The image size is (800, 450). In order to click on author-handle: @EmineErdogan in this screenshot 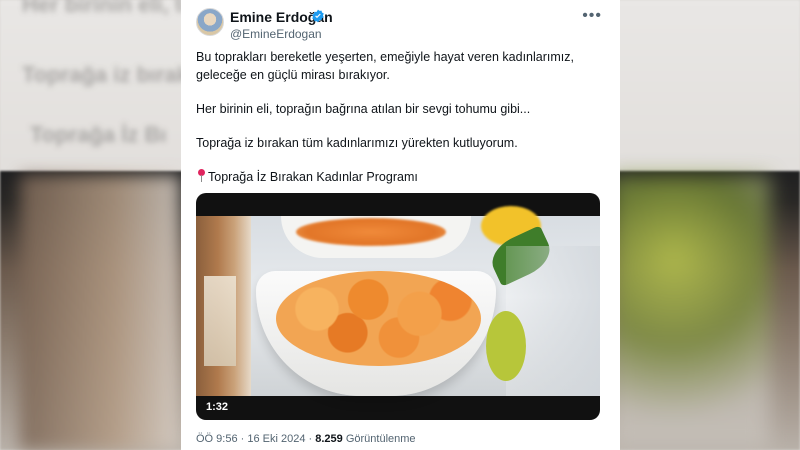, I will do `click(276, 34)`.